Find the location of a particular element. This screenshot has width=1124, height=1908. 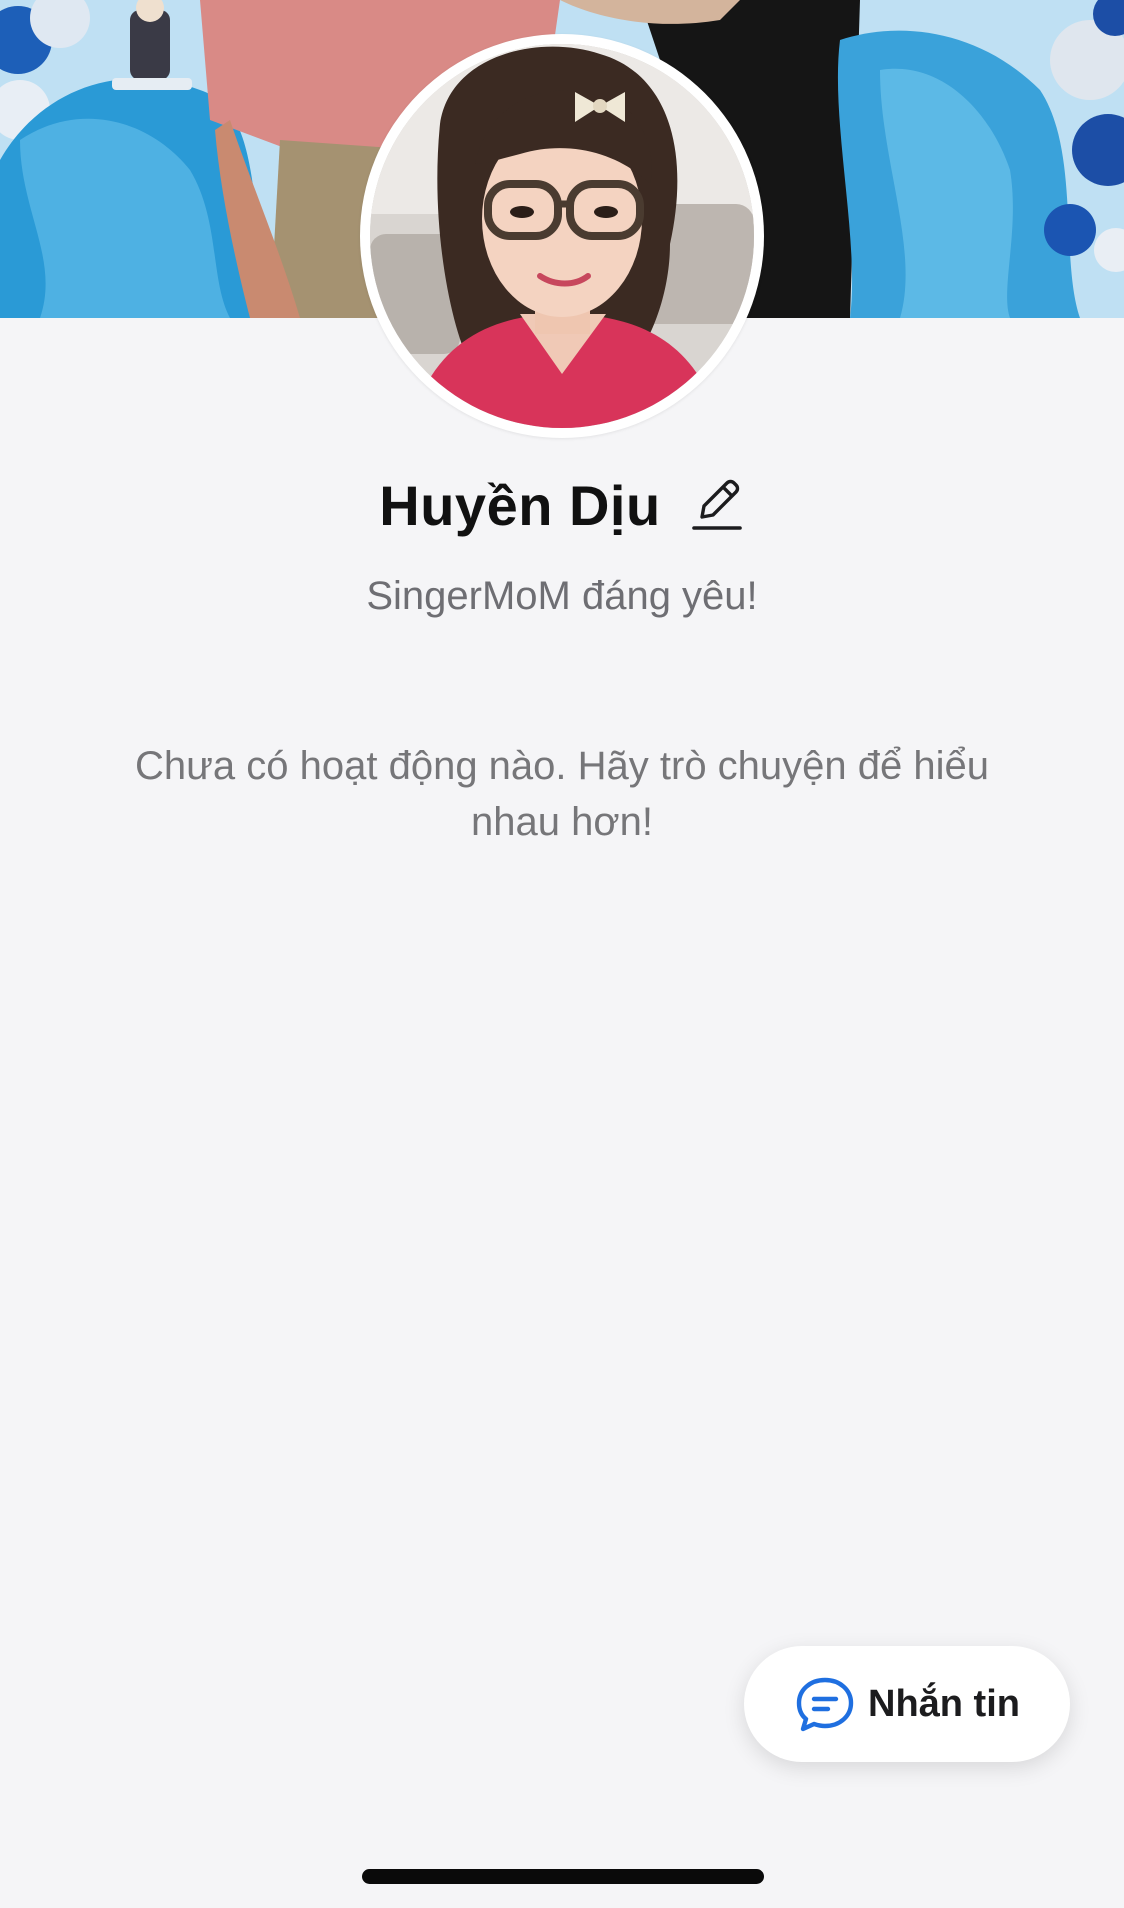

edit-name-button is located at coordinates (716, 505).